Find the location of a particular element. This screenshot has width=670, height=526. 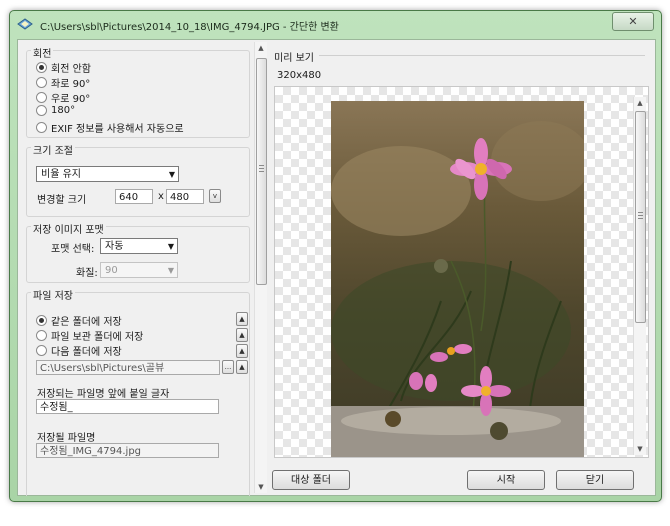

filename-label: 저장될 파일명 is located at coordinates (66, 438).